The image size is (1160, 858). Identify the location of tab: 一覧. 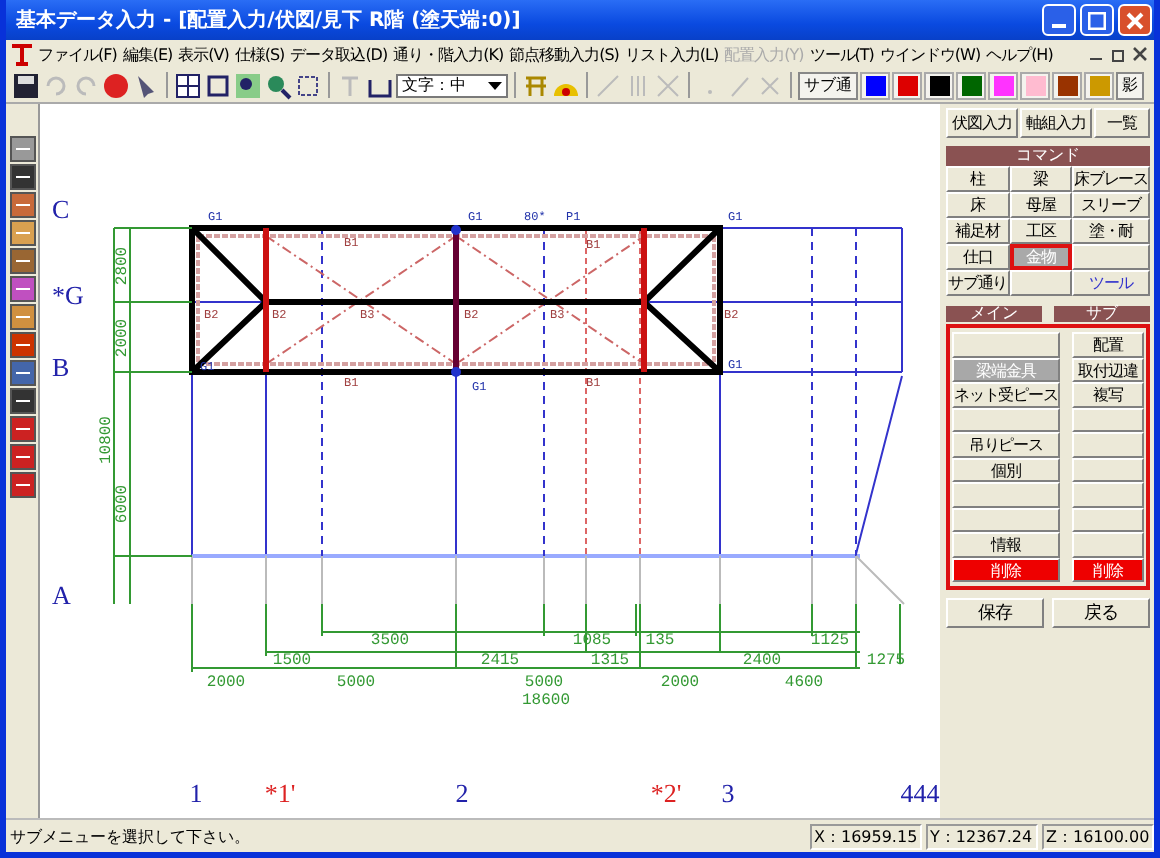
(1122, 123).